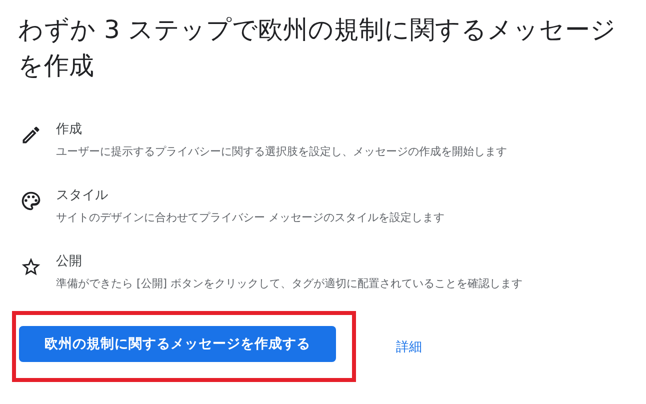 This screenshot has height=404, width=646. What do you see at coordinates (31, 201) in the screenshot?
I see `palette-icon` at bounding box center [31, 201].